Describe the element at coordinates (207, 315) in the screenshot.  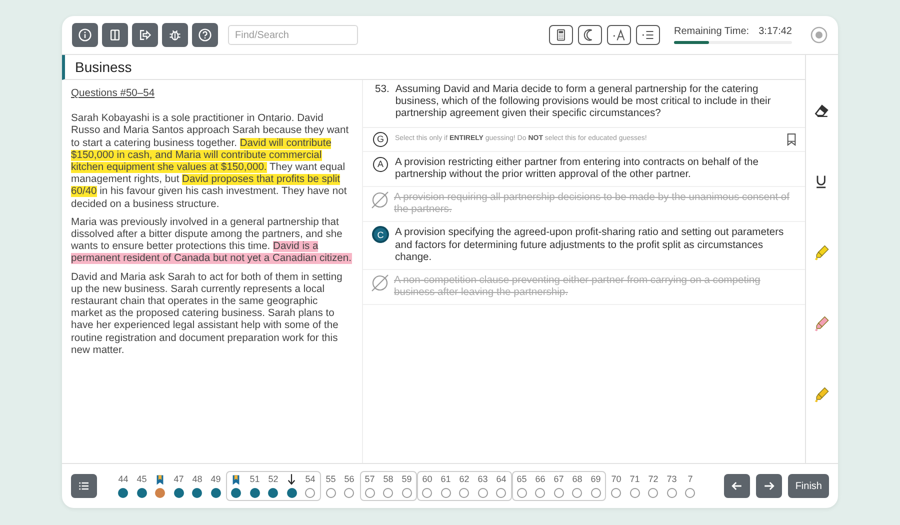
I see `passage-paragraph: David and Maria ask Sarah to act for both of them in setting up the new business. Sarah currently represents a local restaurant chain that operates in the same geographic market as the proposed catering business. Sarah plans to have her experienced legal assistant help with some of the routine registration and document preparation work for this new matter.` at that location.